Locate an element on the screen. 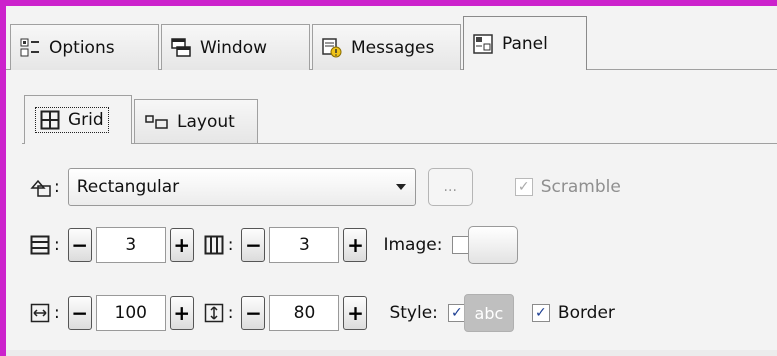 This screenshot has height=356, width=777. rows-label: : is located at coordinates (57, 245).